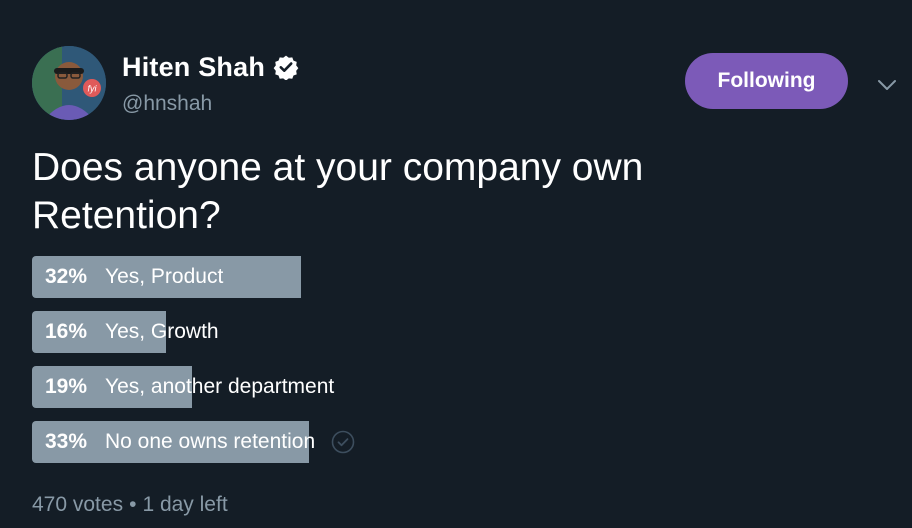  What do you see at coordinates (66, 331) in the screenshot?
I see `poll-percent: 16%` at bounding box center [66, 331].